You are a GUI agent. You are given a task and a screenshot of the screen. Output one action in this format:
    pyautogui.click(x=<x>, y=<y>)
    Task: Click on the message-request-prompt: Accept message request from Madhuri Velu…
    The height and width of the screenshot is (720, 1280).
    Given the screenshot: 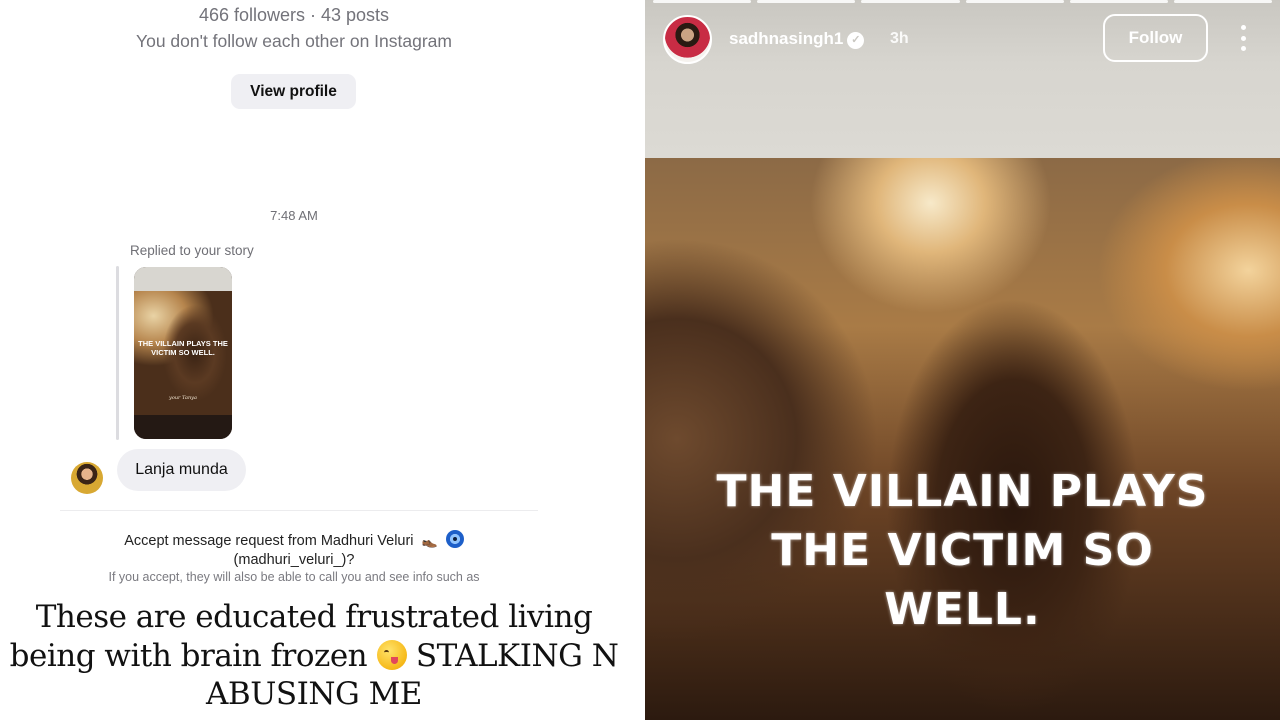 What is the action you would take?
    pyautogui.click(x=294, y=550)
    